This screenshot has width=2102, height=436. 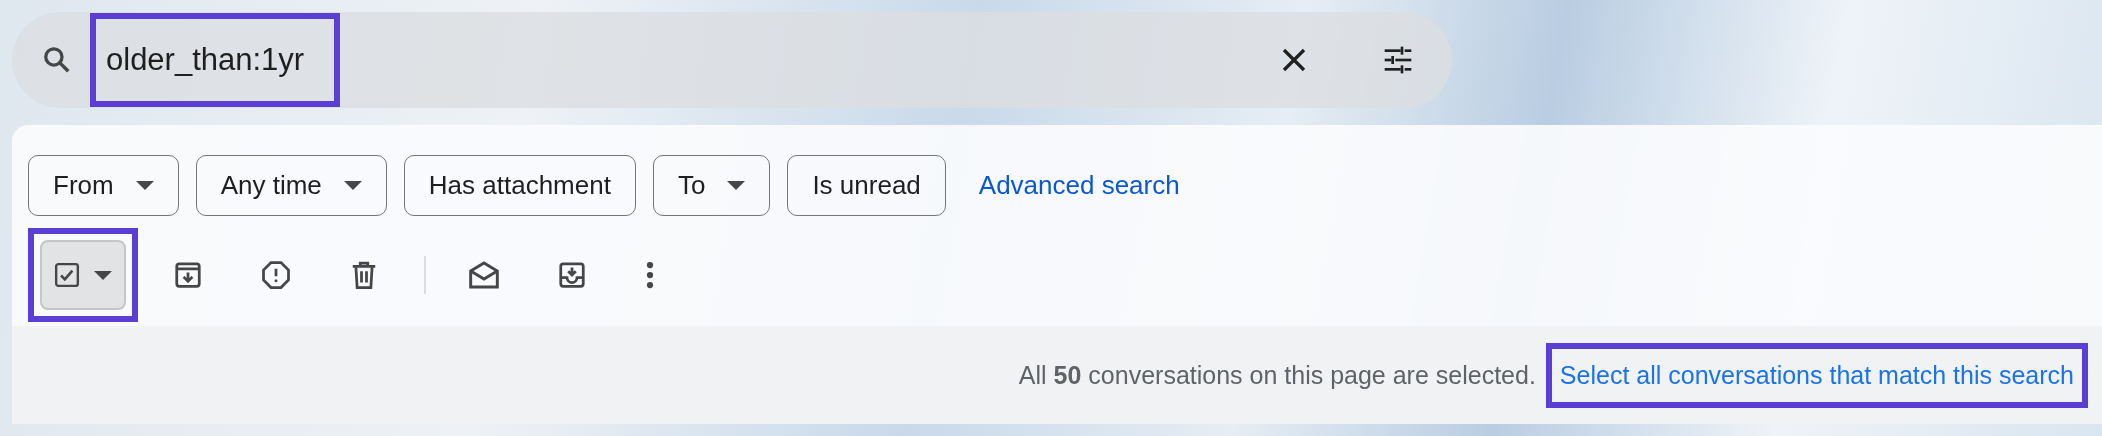 What do you see at coordinates (519, 185) in the screenshot?
I see `filter-chip: Has attachment` at bounding box center [519, 185].